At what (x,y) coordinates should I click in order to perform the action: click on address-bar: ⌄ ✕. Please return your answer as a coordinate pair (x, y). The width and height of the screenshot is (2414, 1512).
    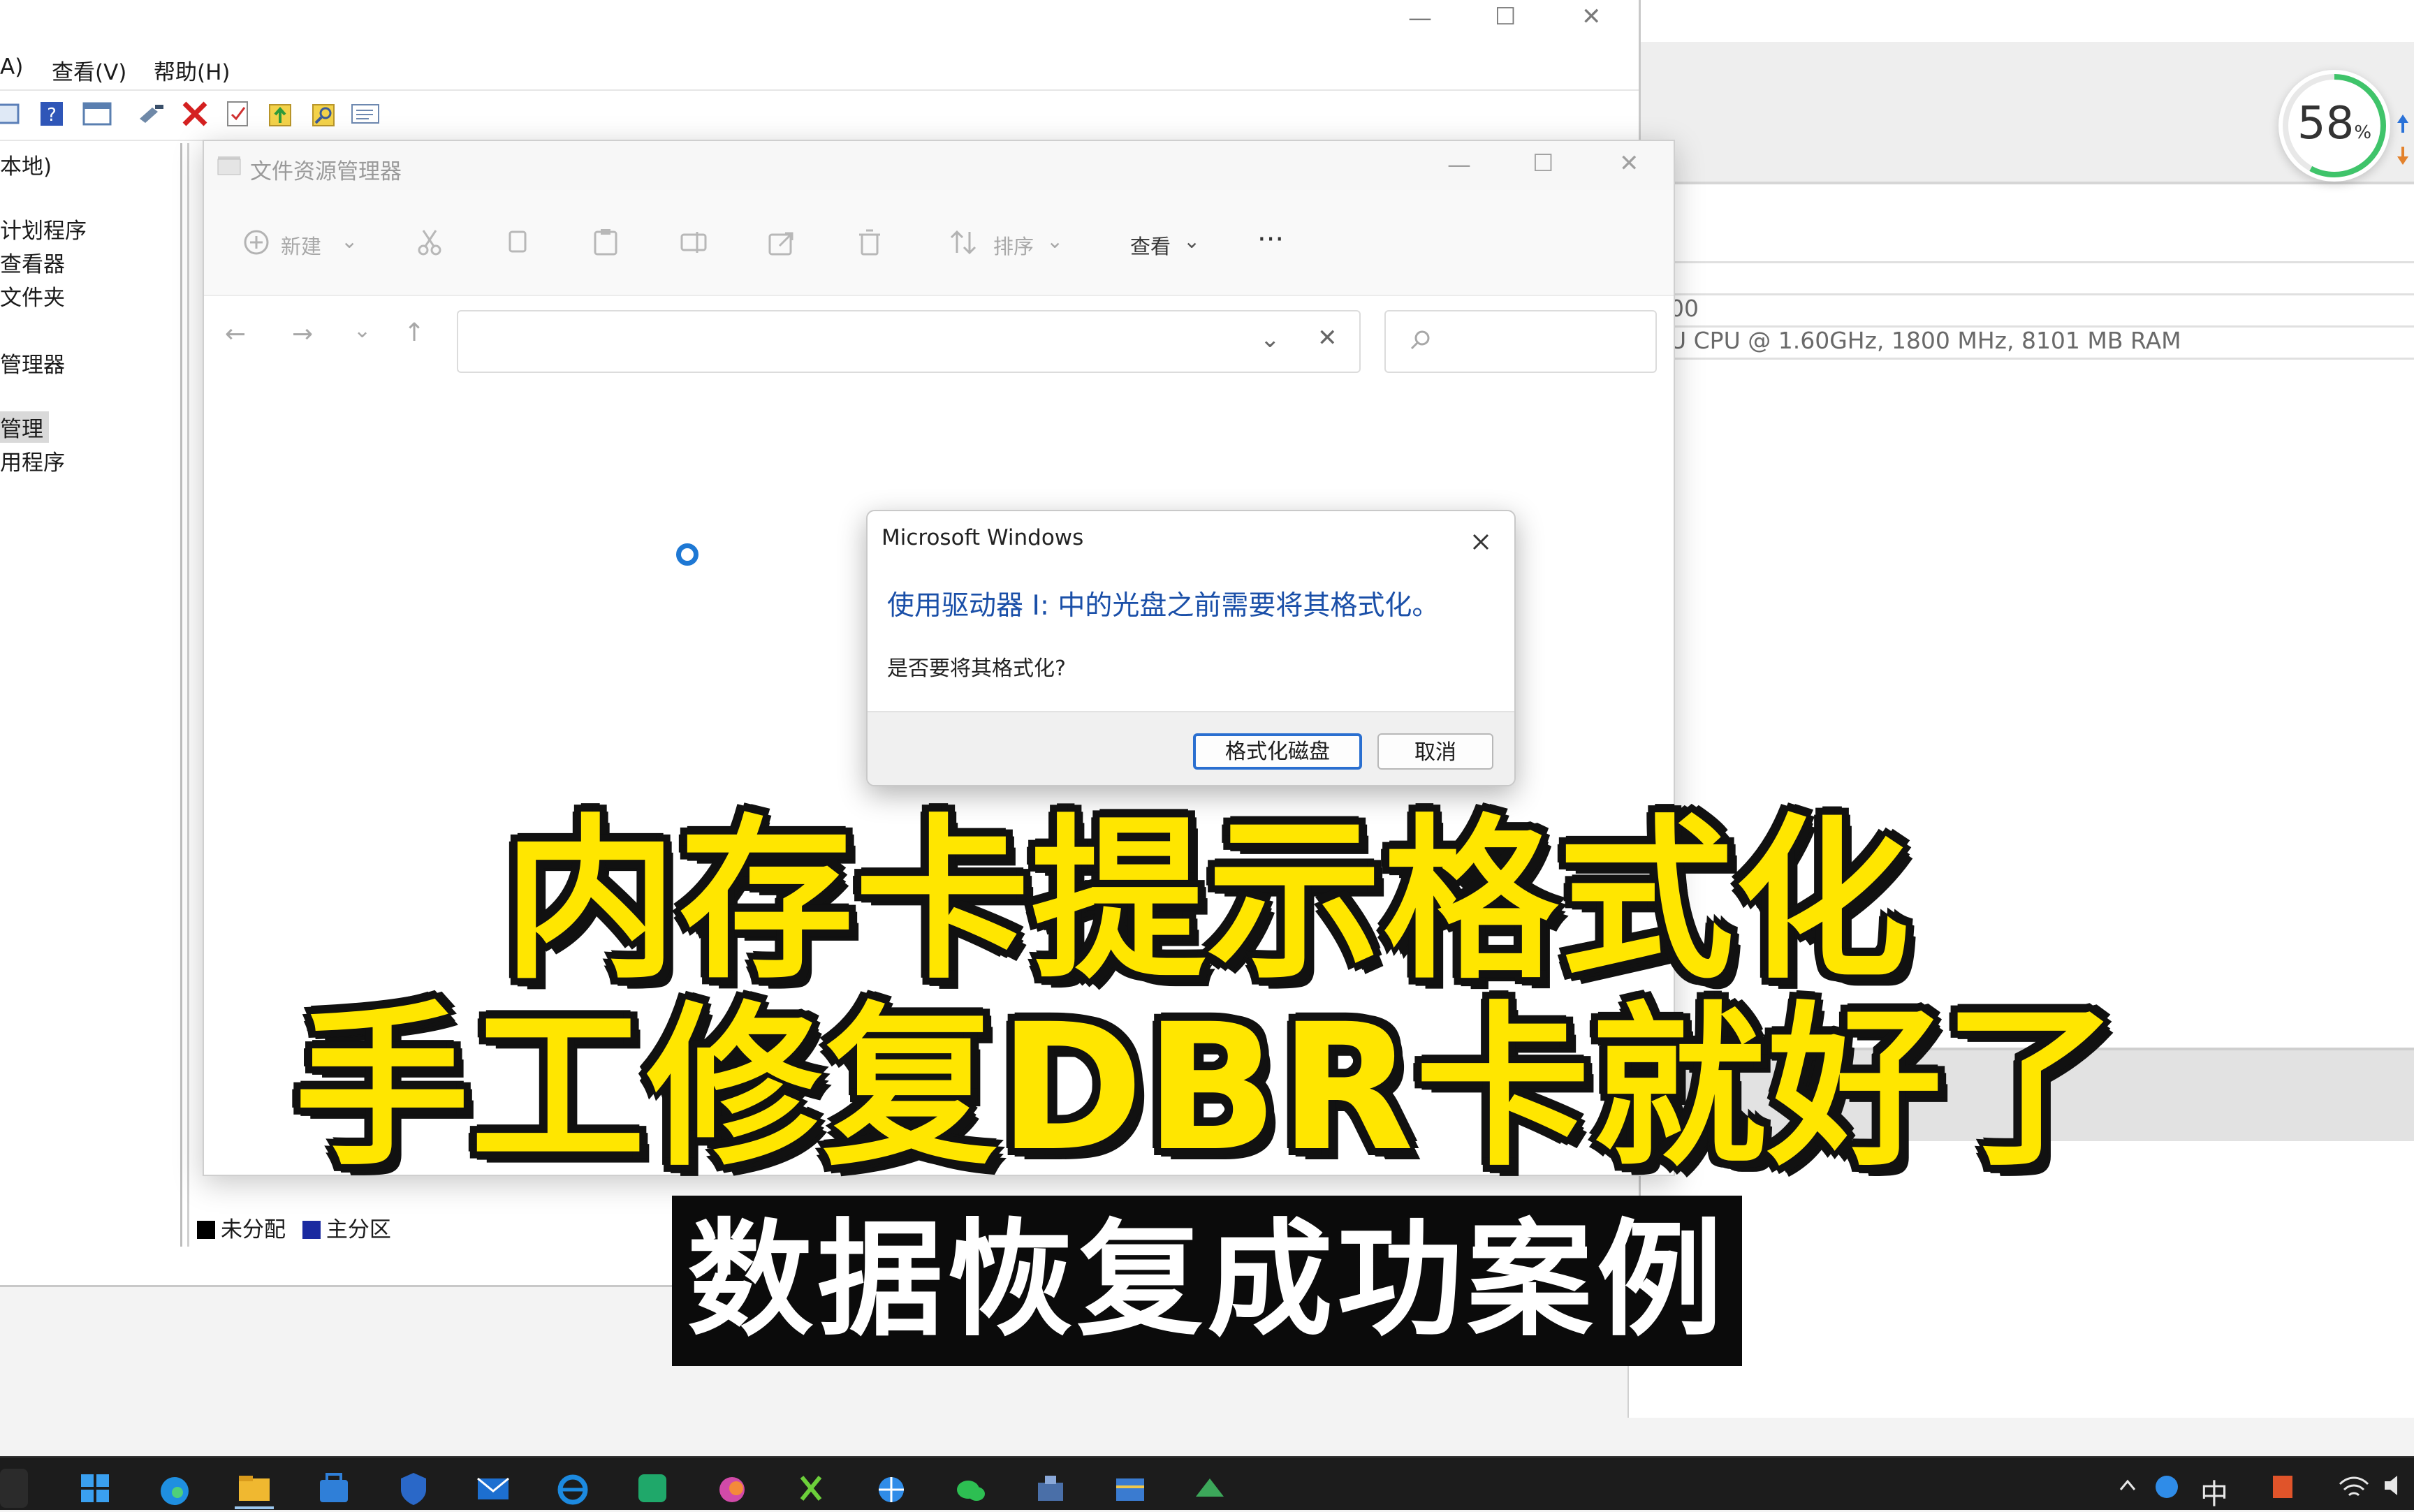
    Looking at the image, I should click on (909, 342).